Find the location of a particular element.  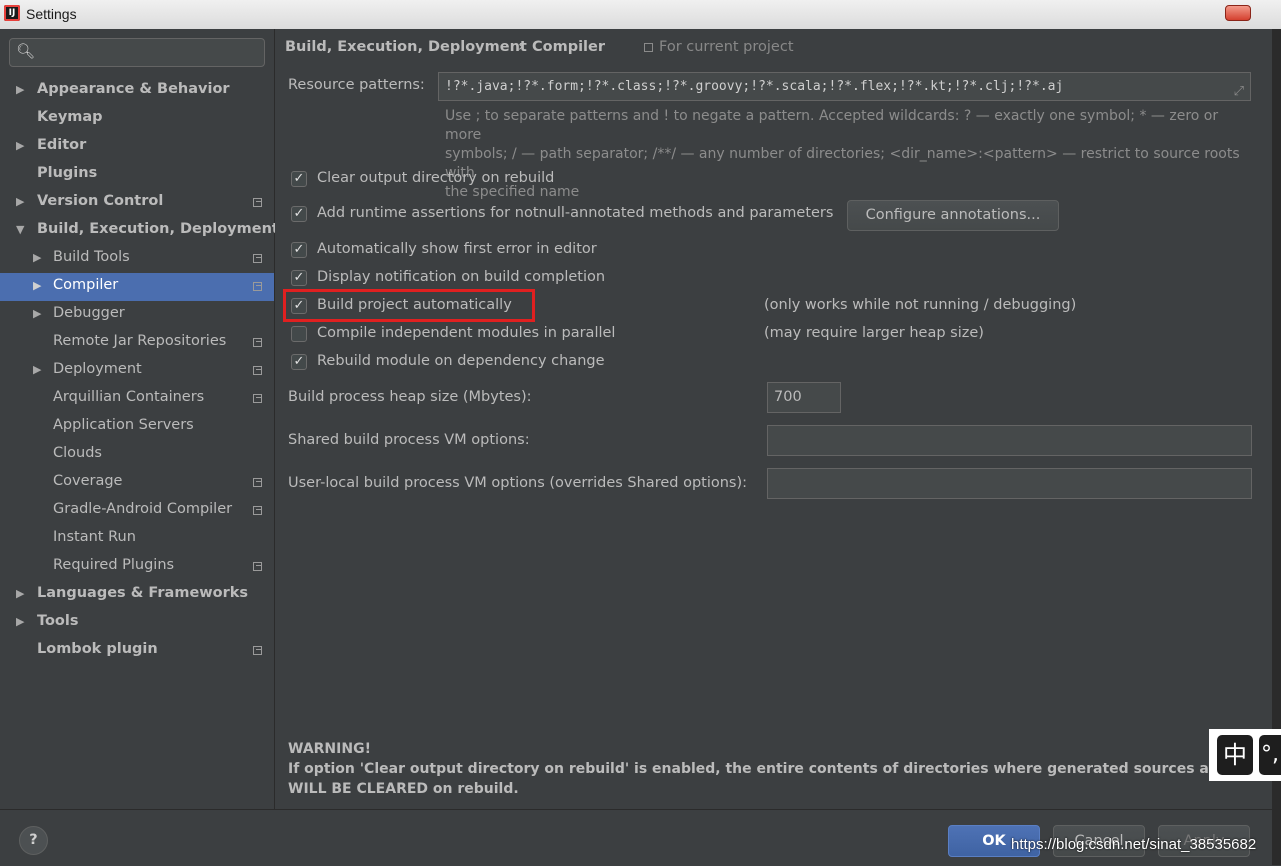

sidebar-item-label: Clouds is located at coordinates (77, 453).